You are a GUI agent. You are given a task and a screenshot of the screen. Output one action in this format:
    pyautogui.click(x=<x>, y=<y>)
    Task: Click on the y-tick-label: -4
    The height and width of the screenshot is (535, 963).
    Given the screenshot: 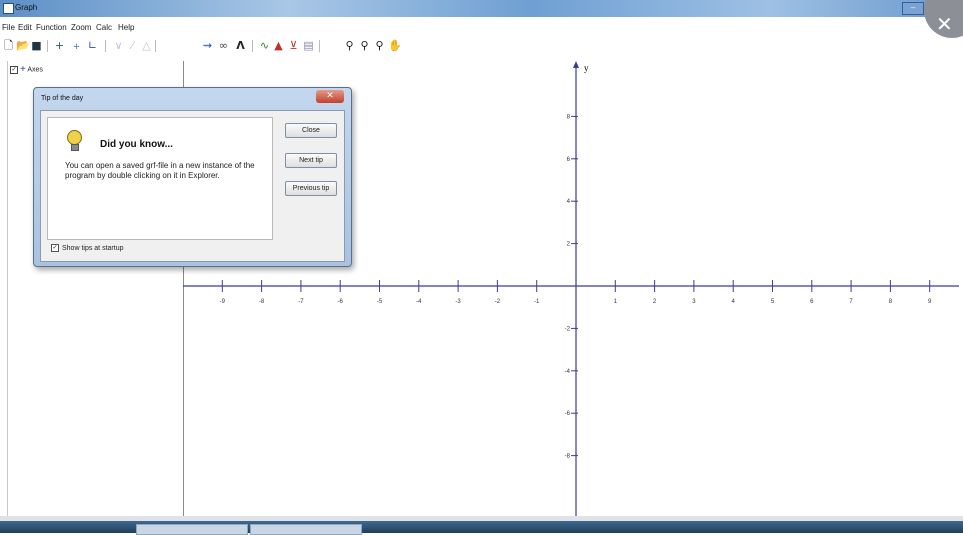 What is the action you would take?
    pyautogui.click(x=568, y=372)
    